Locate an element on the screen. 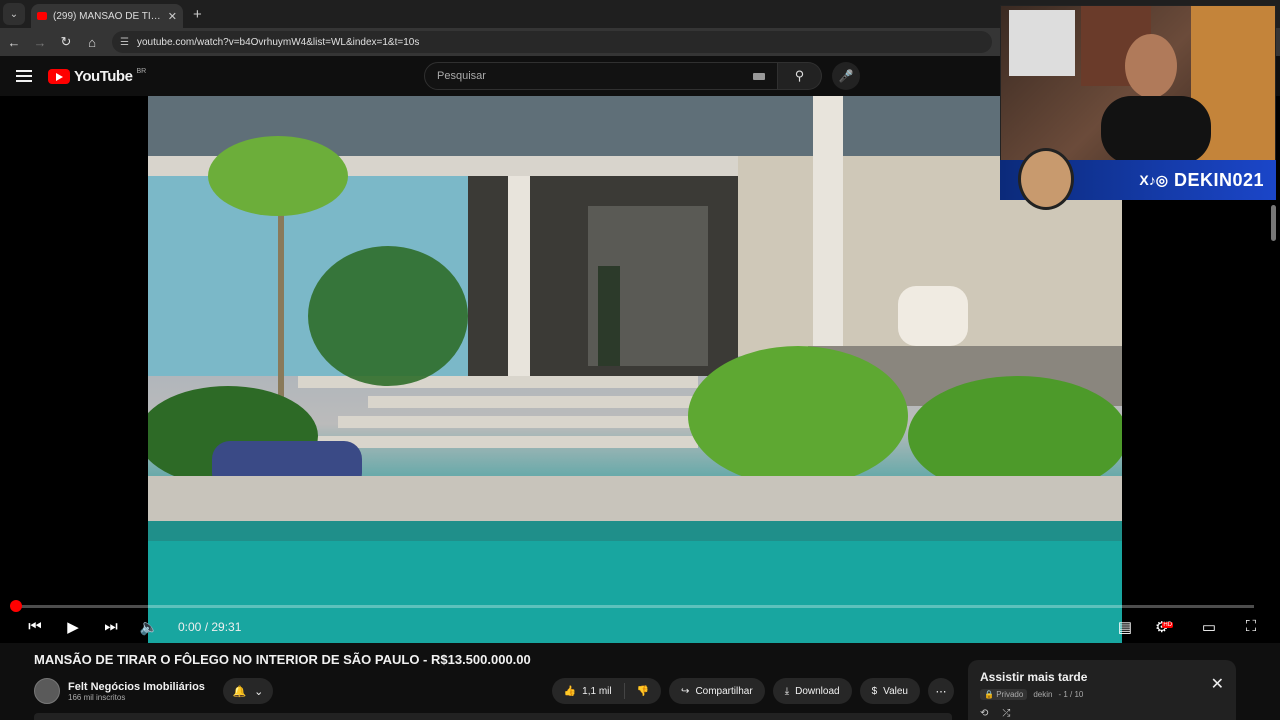 This screenshot has height=720, width=1280. bell-icon: 🔔 is located at coordinates (239, 691).